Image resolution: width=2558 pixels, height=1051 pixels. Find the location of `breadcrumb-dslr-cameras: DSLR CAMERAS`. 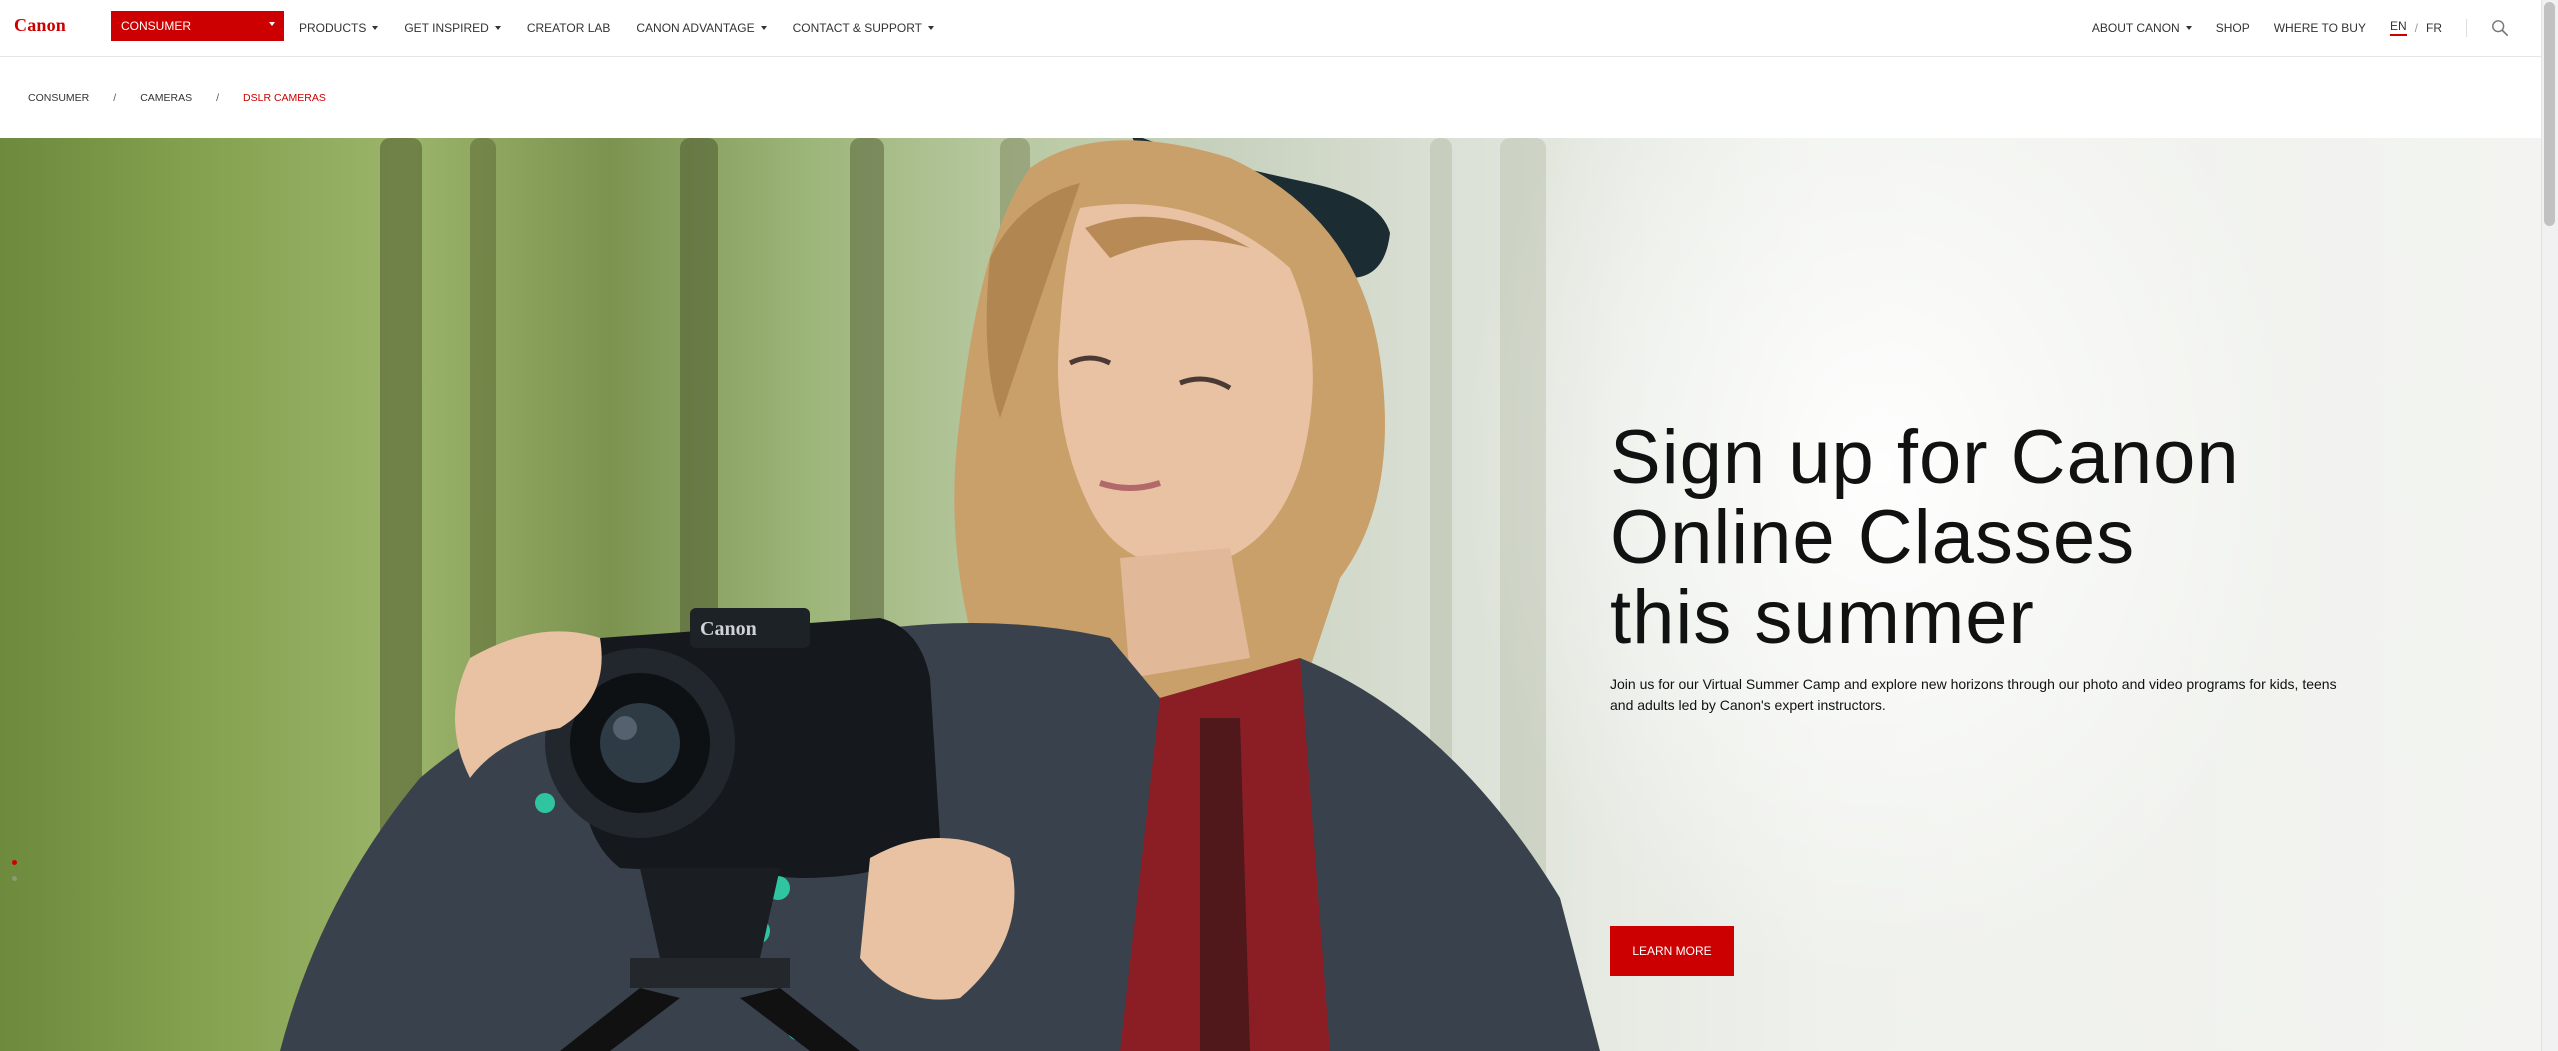

breadcrumb-dslr-cameras: DSLR CAMERAS is located at coordinates (284, 98).